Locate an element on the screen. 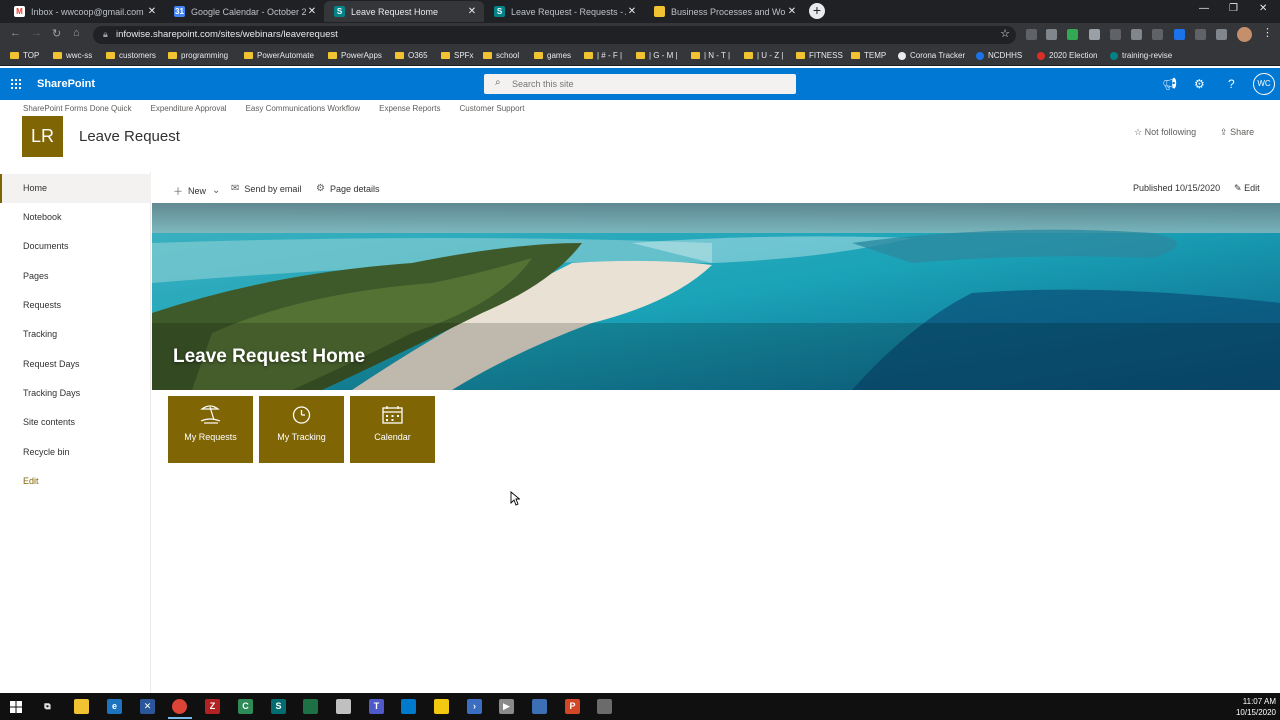 The width and height of the screenshot is (1280, 720). more-icon: ⋮ is located at coordinates (1267, 32).